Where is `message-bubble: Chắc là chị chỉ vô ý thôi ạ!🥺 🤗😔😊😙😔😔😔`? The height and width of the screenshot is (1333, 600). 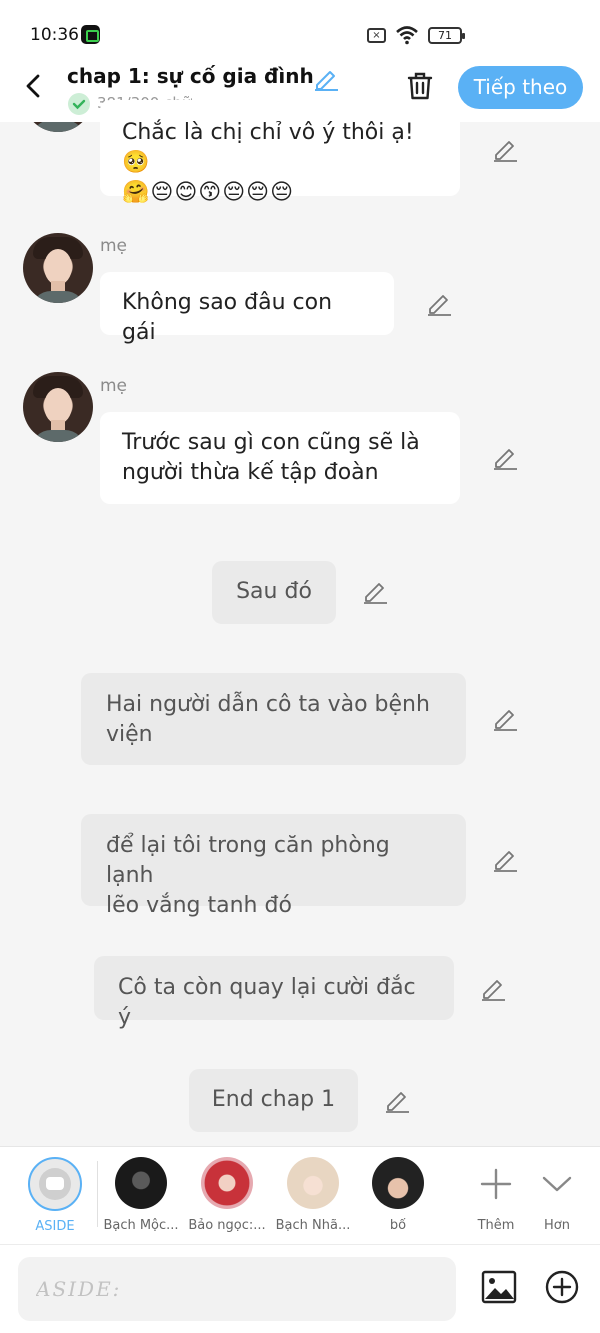
message-bubble: Chắc là chị chỉ vô ý thôi ạ!🥺 🤗😔😊😙😔😔😔 is located at coordinates (280, 152).